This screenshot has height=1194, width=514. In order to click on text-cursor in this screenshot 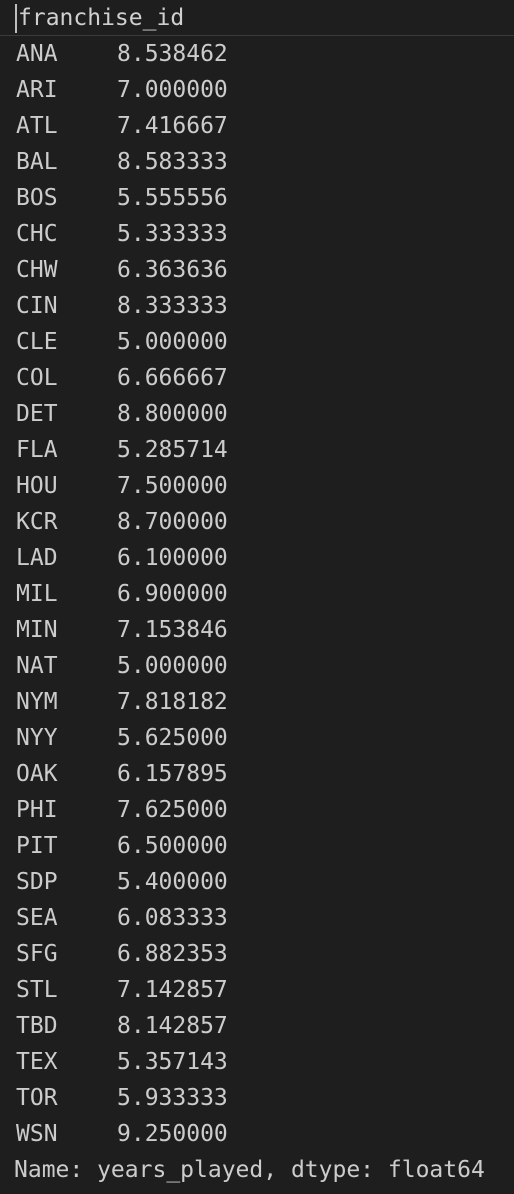, I will do `click(16, 18)`.